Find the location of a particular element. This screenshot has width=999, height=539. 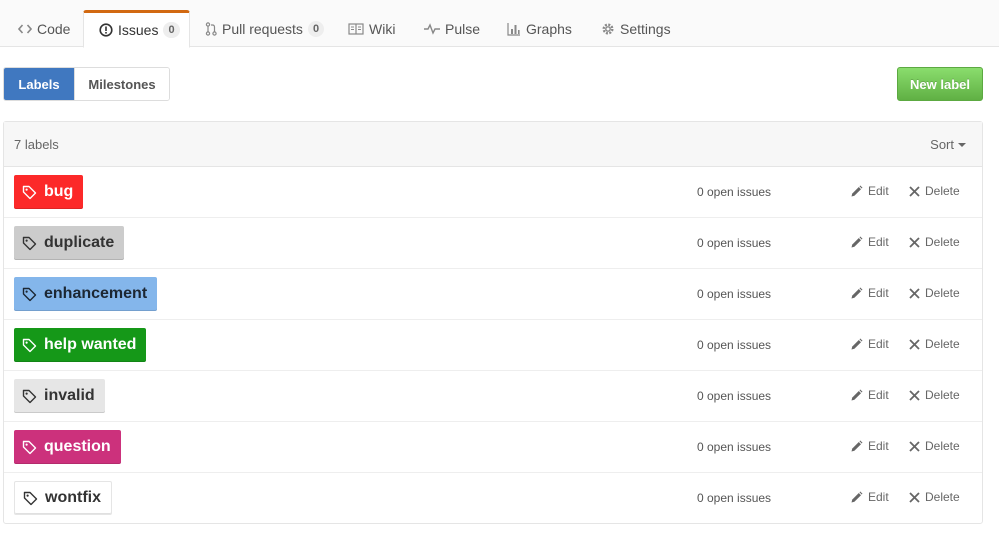

tab-label: Issues is located at coordinates (138, 30).